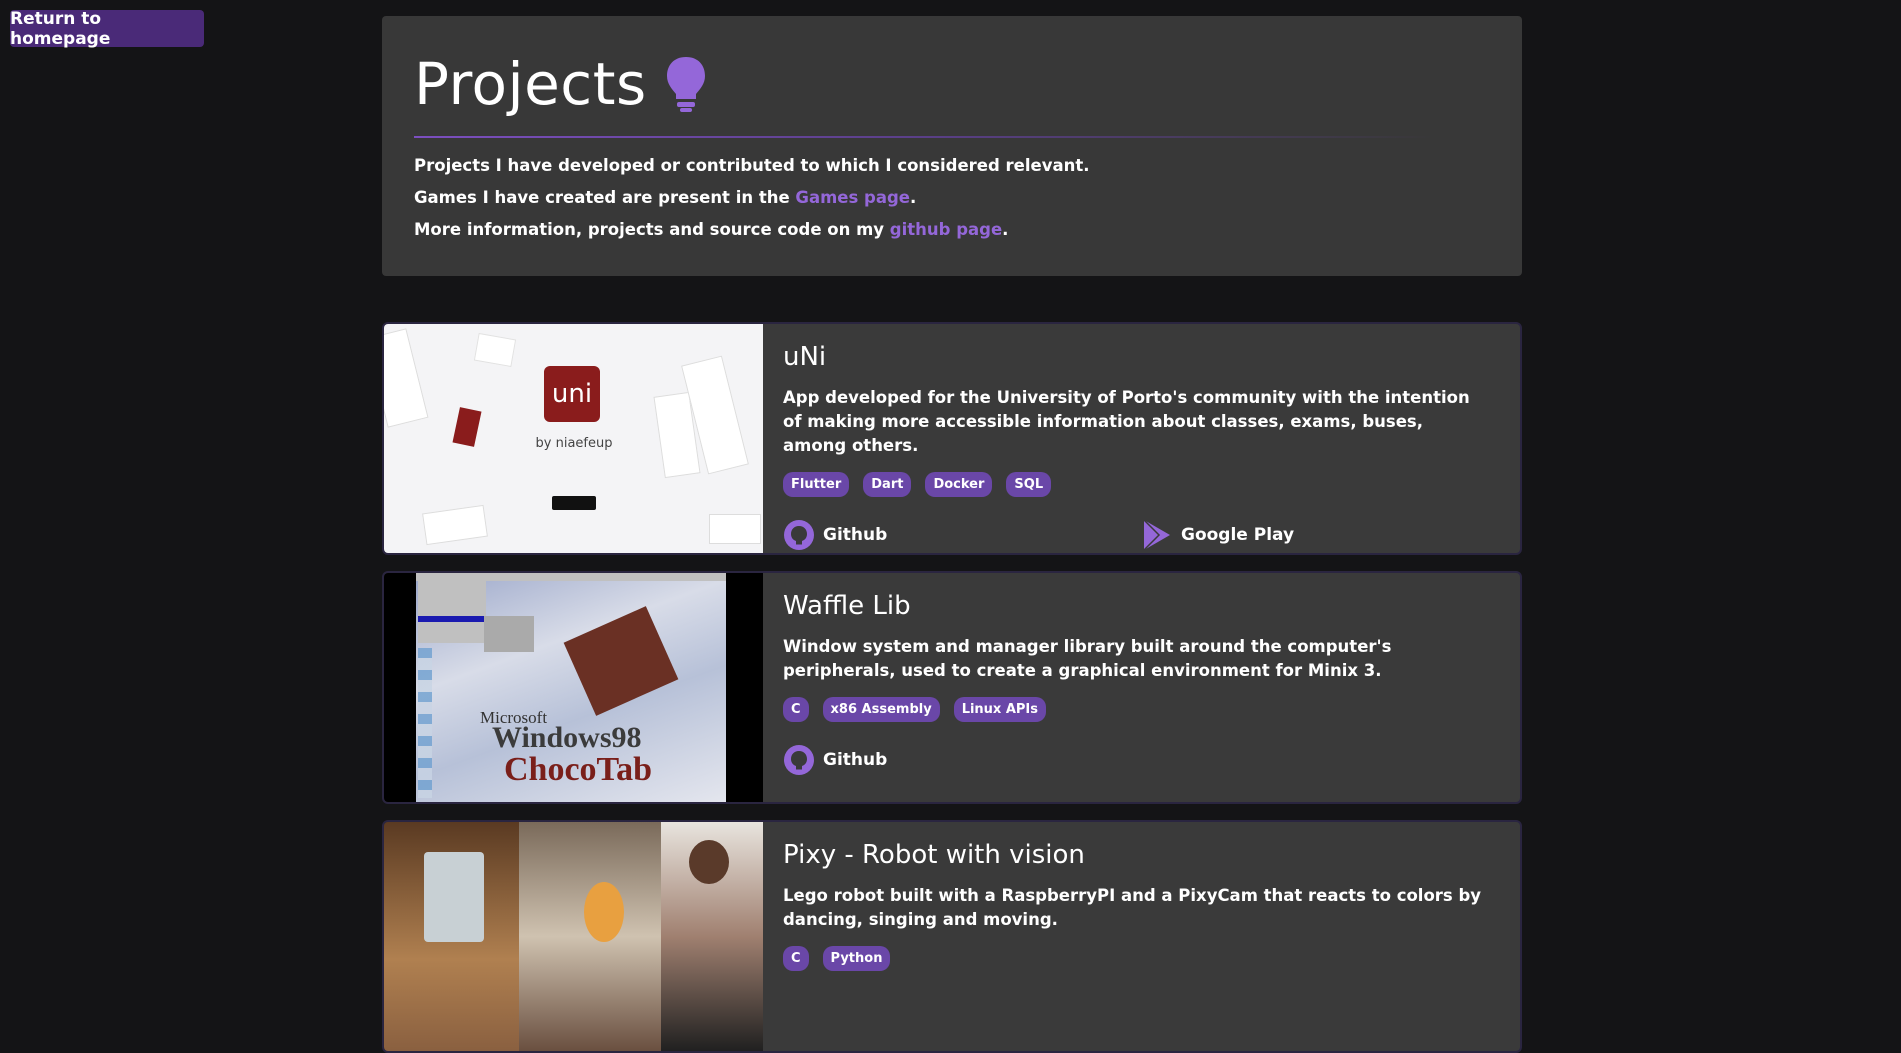  What do you see at coordinates (574, 443) in the screenshot?
I see `uni-byline: by niaefeup` at bounding box center [574, 443].